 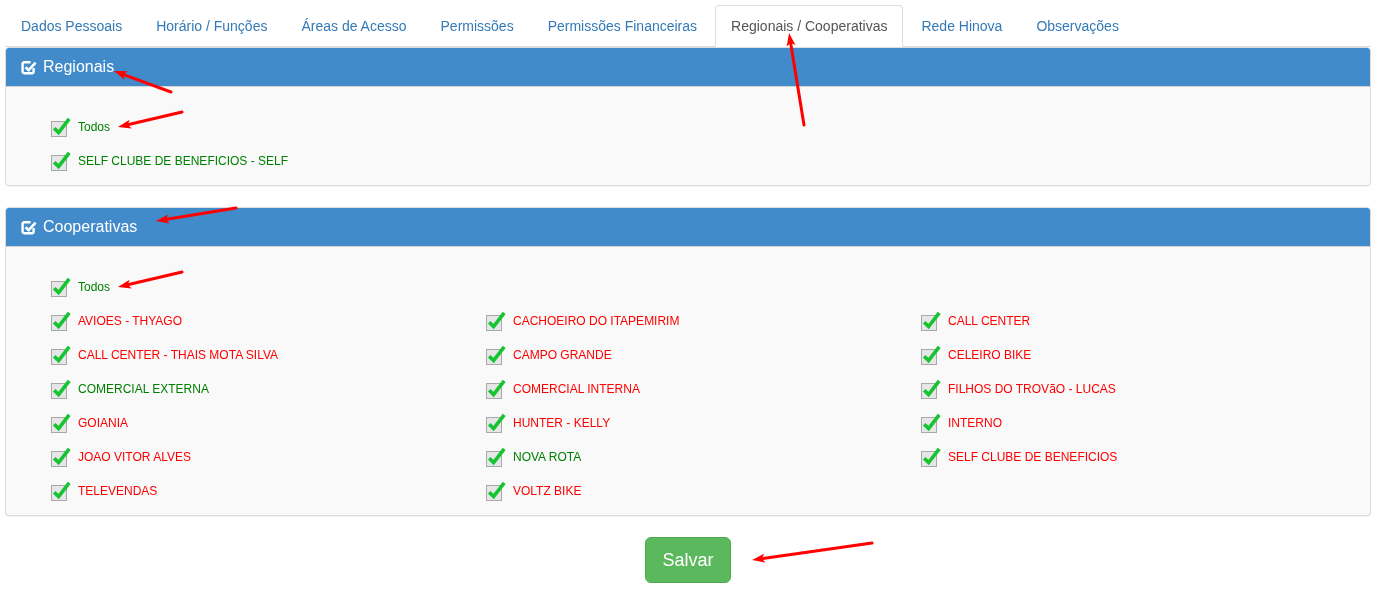 I want to click on checkbox-label: SELF CLUBE DE BENEFICIOS, so click(x=1033, y=457).